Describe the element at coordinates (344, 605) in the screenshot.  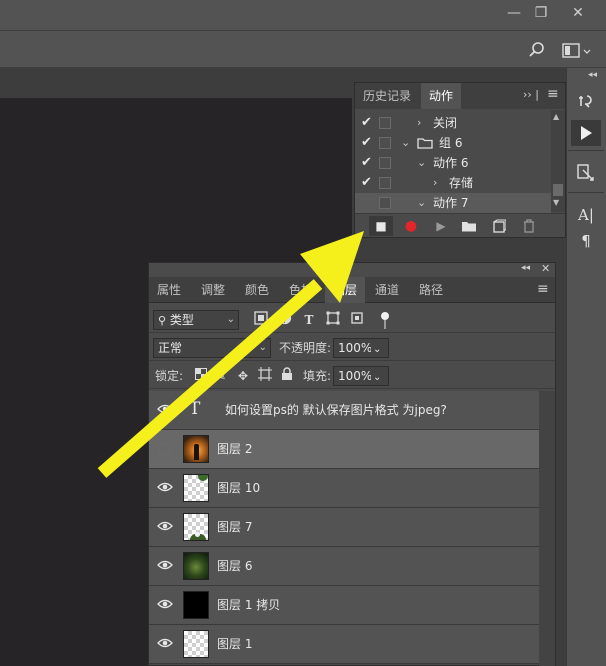
I see `layer-row: 图层 1 拷贝` at that location.